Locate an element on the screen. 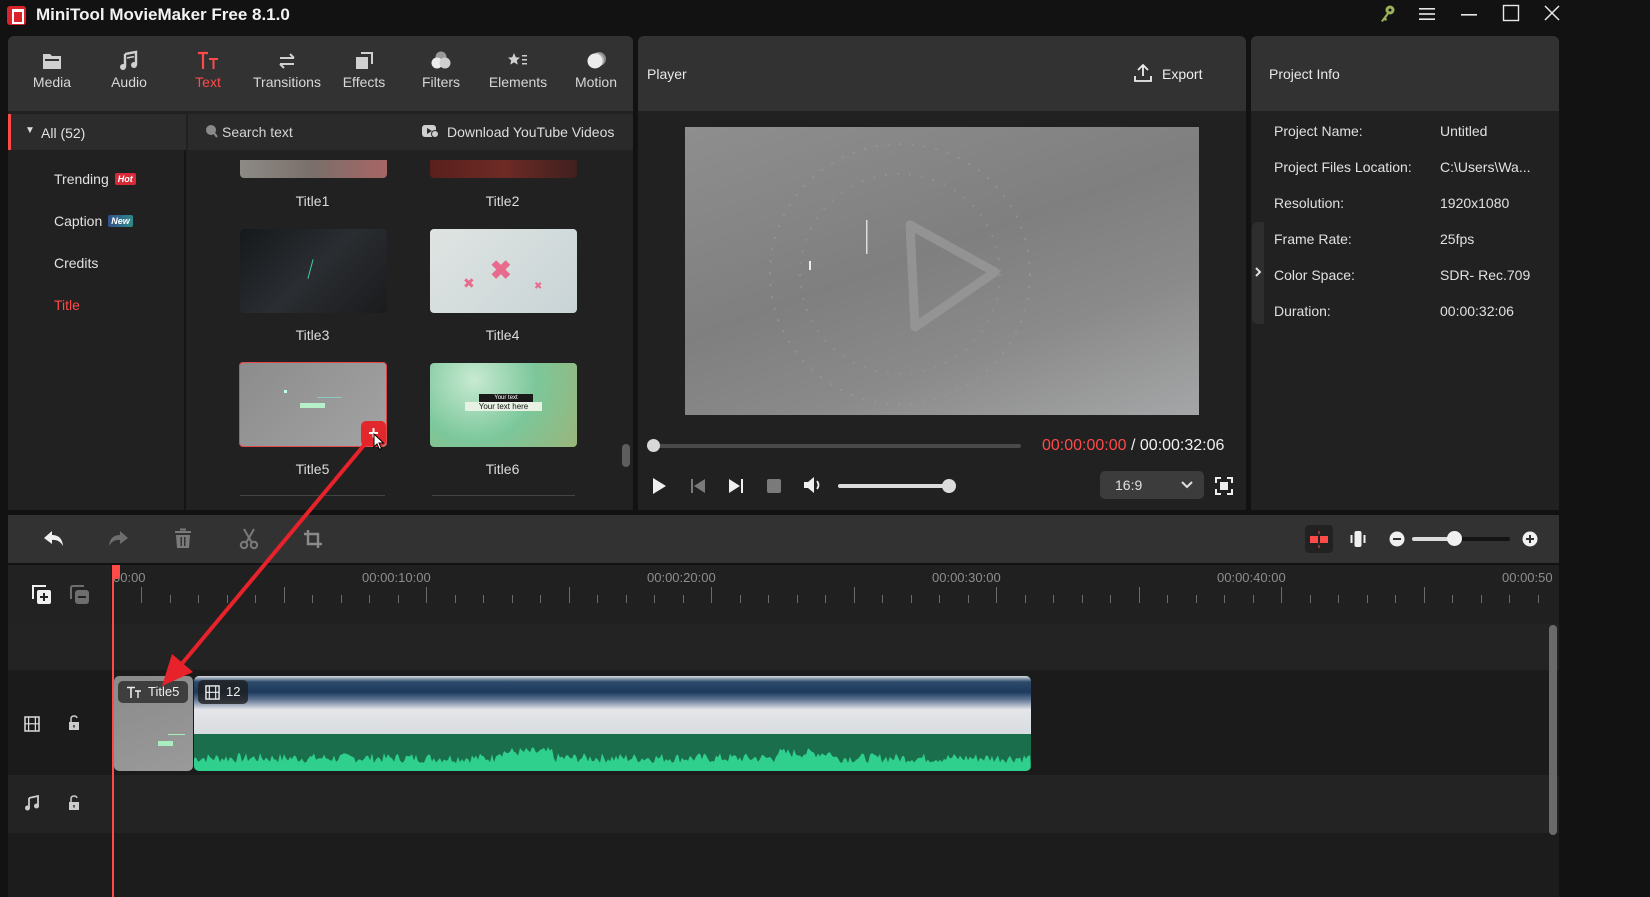  timeline-zoom-handle is located at coordinates (1454, 538).